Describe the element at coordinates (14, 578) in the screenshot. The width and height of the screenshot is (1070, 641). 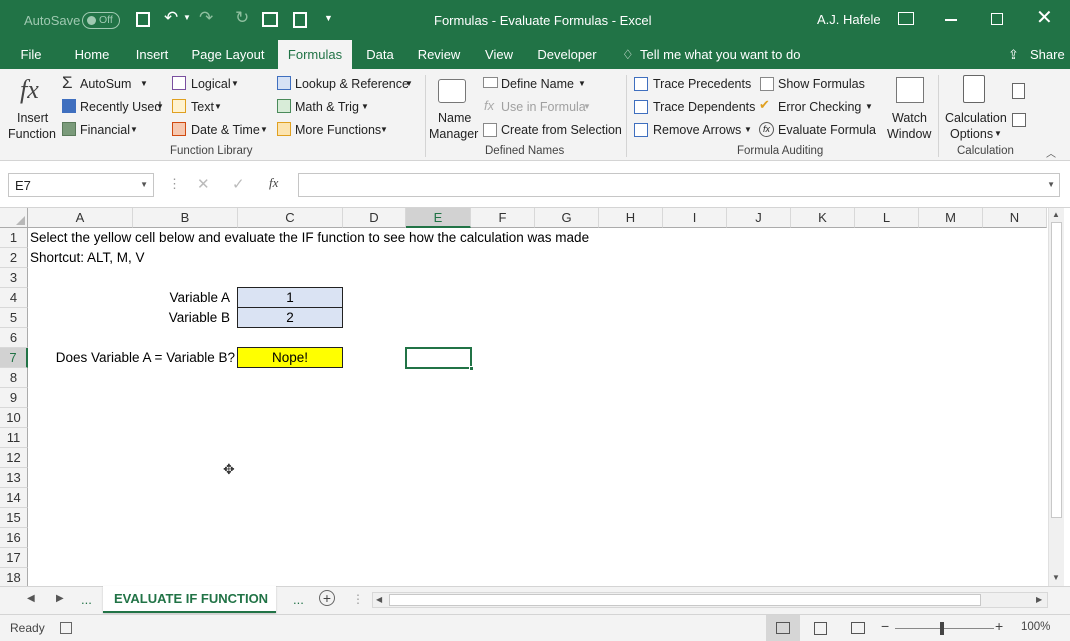
I see `row-header-18: 18` at that location.